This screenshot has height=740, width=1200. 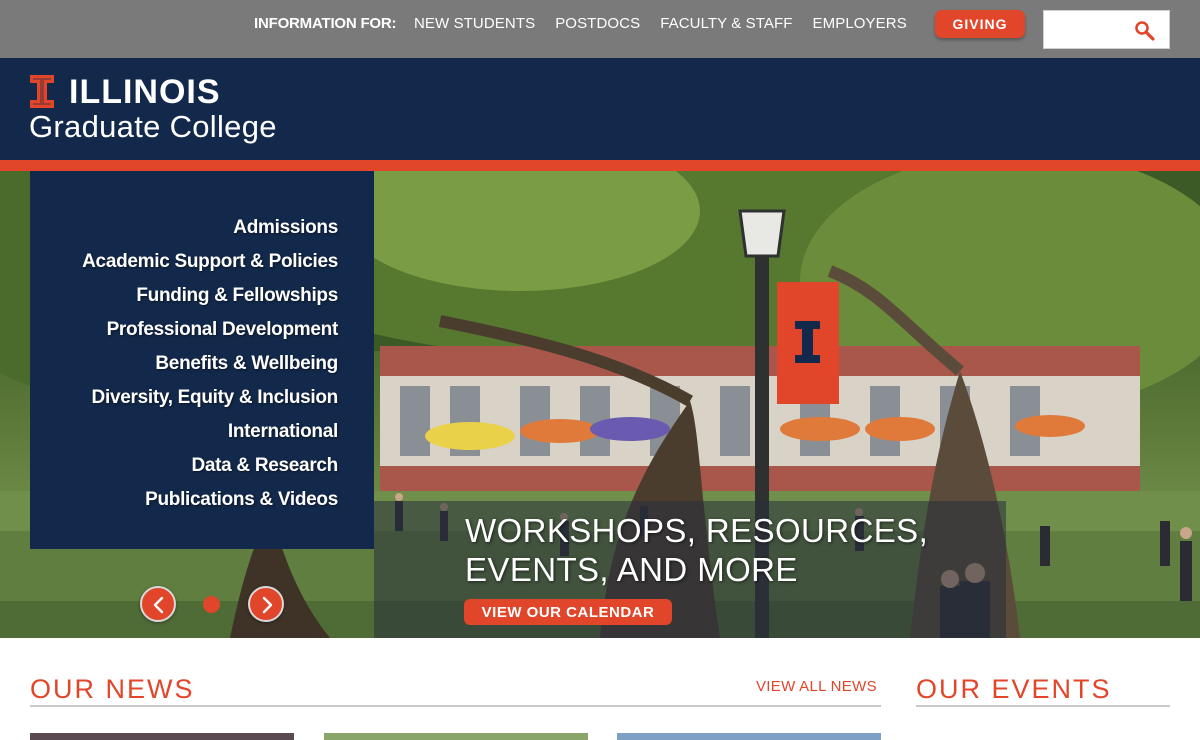 I want to click on link-employers: EMPLOYERS, so click(x=860, y=23).